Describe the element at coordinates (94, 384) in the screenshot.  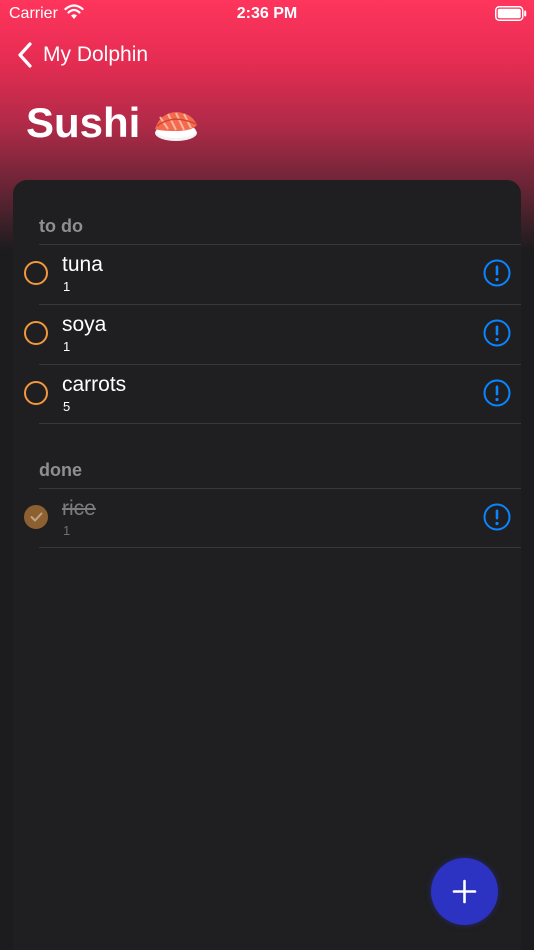
I see `item-name: carrots` at that location.